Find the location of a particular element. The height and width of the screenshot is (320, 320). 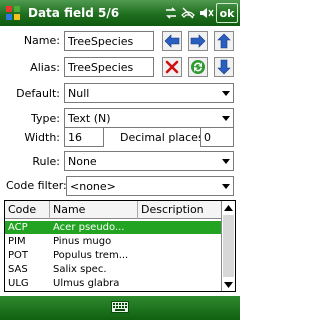

cell-name: Ulmus glabra is located at coordinates (86, 283).